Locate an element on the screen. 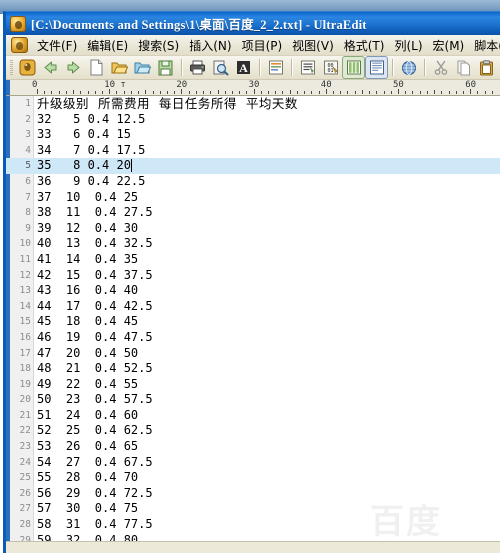 This screenshot has height=553, width=500. toolbar-drag-handle is located at coordinates (11, 67).